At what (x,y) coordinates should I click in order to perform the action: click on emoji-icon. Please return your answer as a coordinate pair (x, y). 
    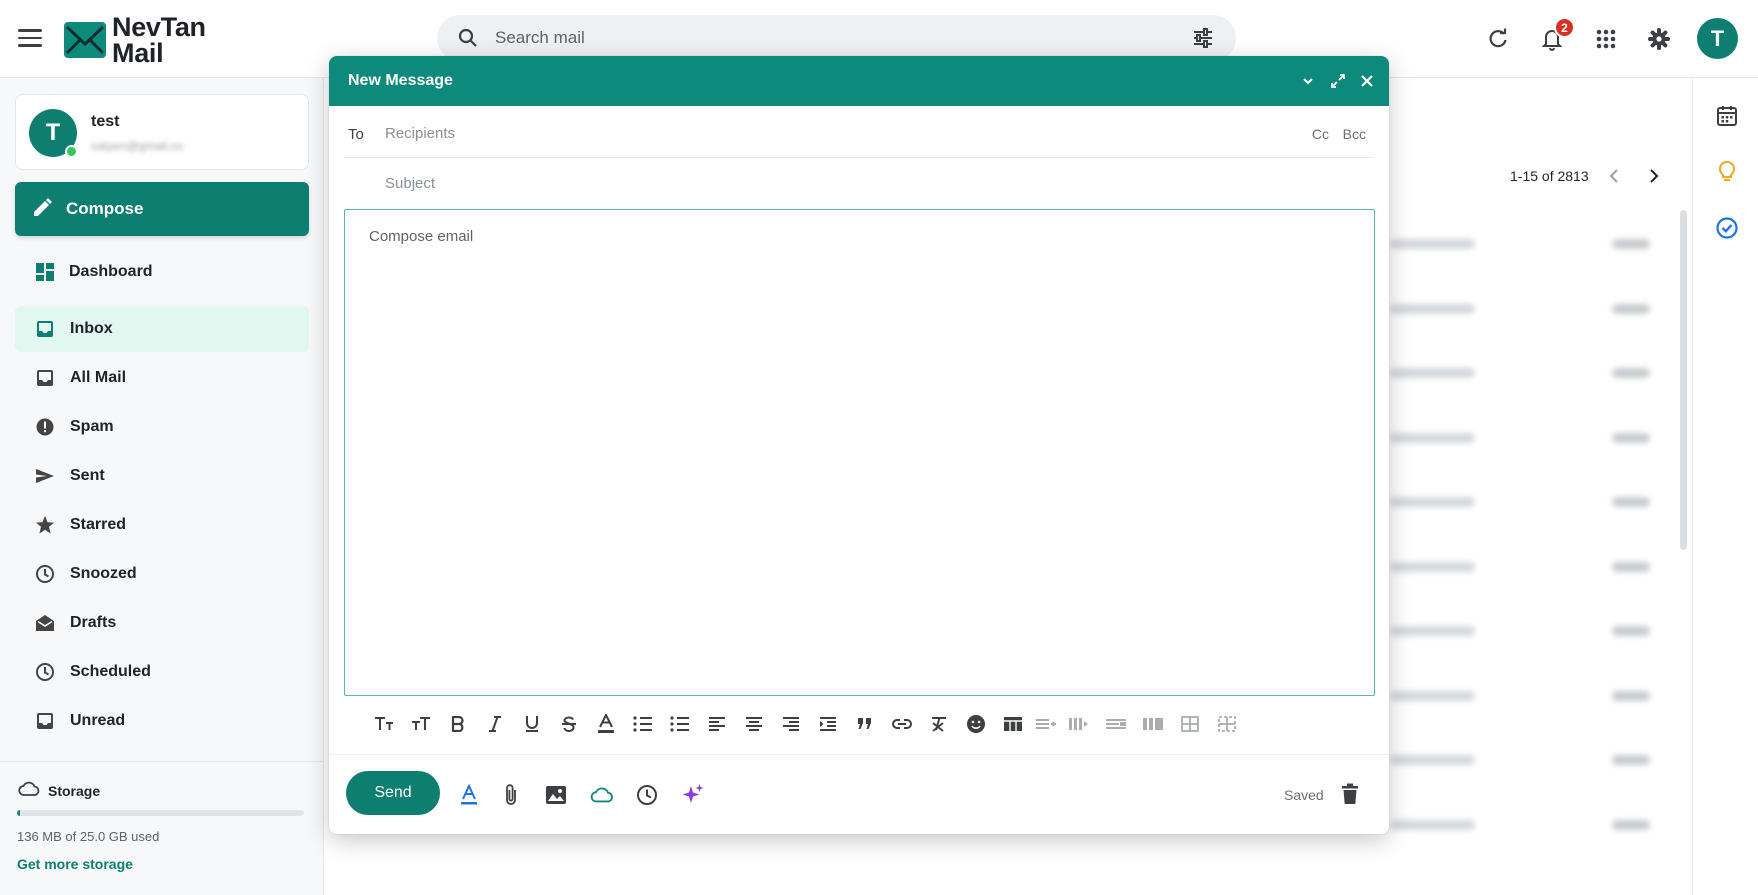
    Looking at the image, I should click on (976, 724).